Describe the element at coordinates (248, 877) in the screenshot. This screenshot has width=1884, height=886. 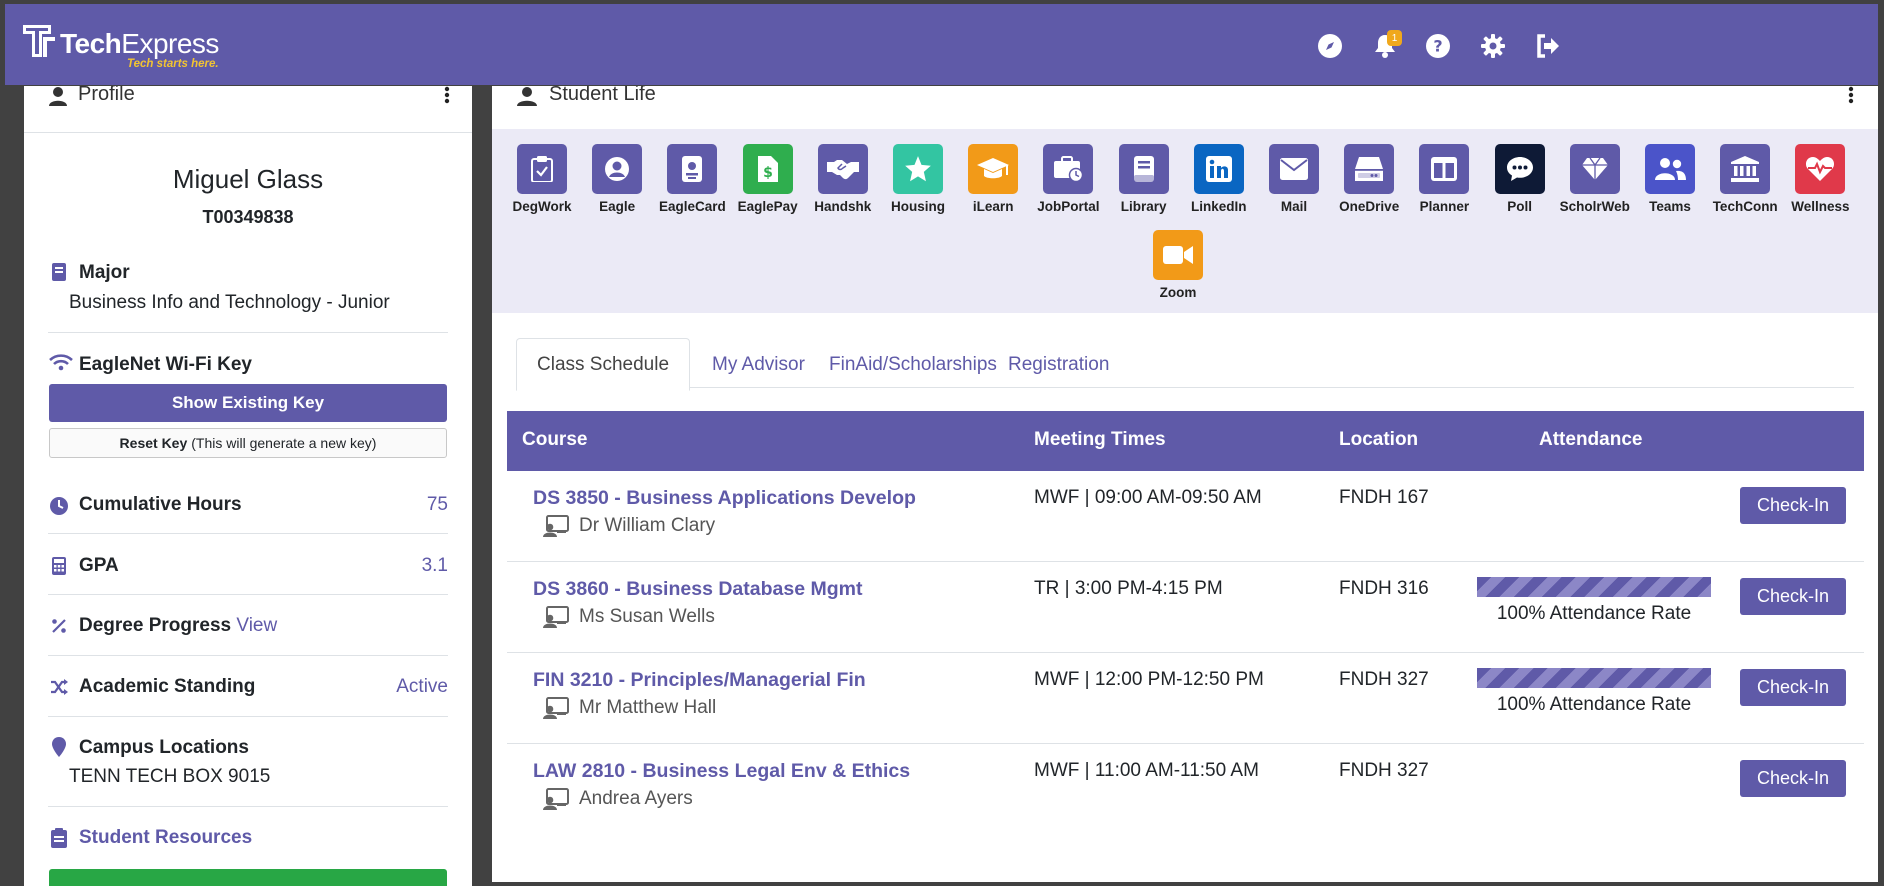
I see `resources-green-button` at that location.